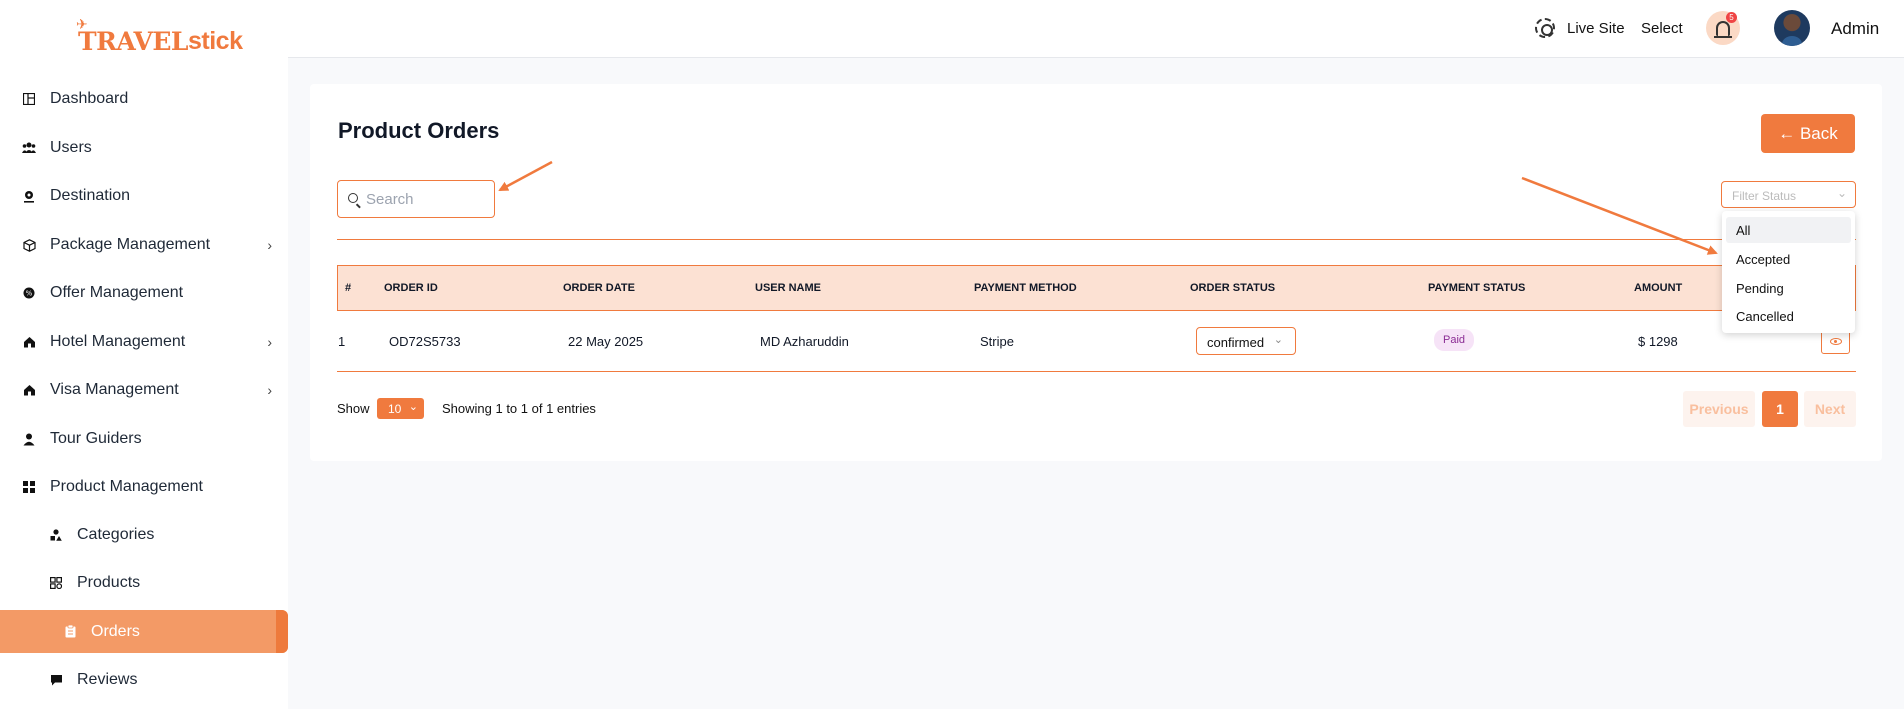 The height and width of the screenshot is (709, 1904). Describe the element at coordinates (1454, 340) in the screenshot. I see `payment-status-badge: Paid` at that location.